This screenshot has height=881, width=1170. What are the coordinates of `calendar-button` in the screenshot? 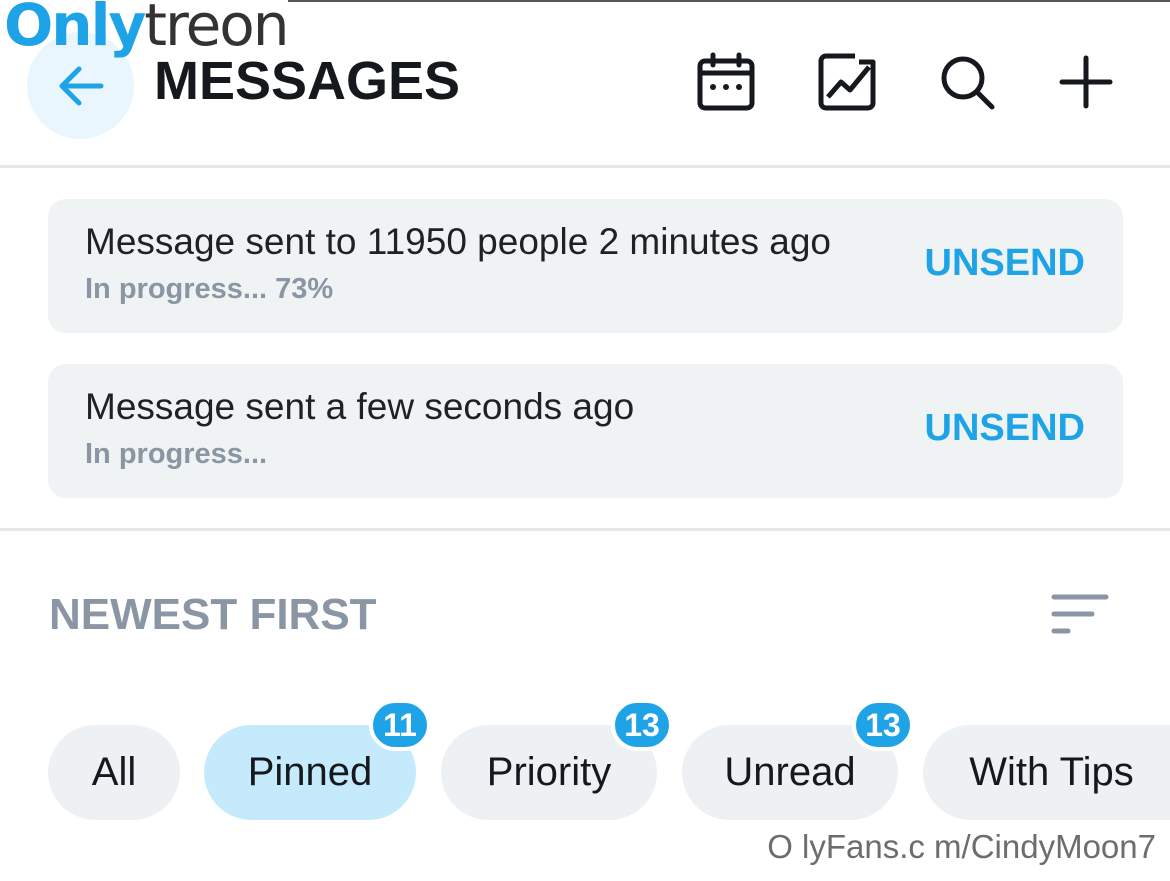 It's located at (726, 82).